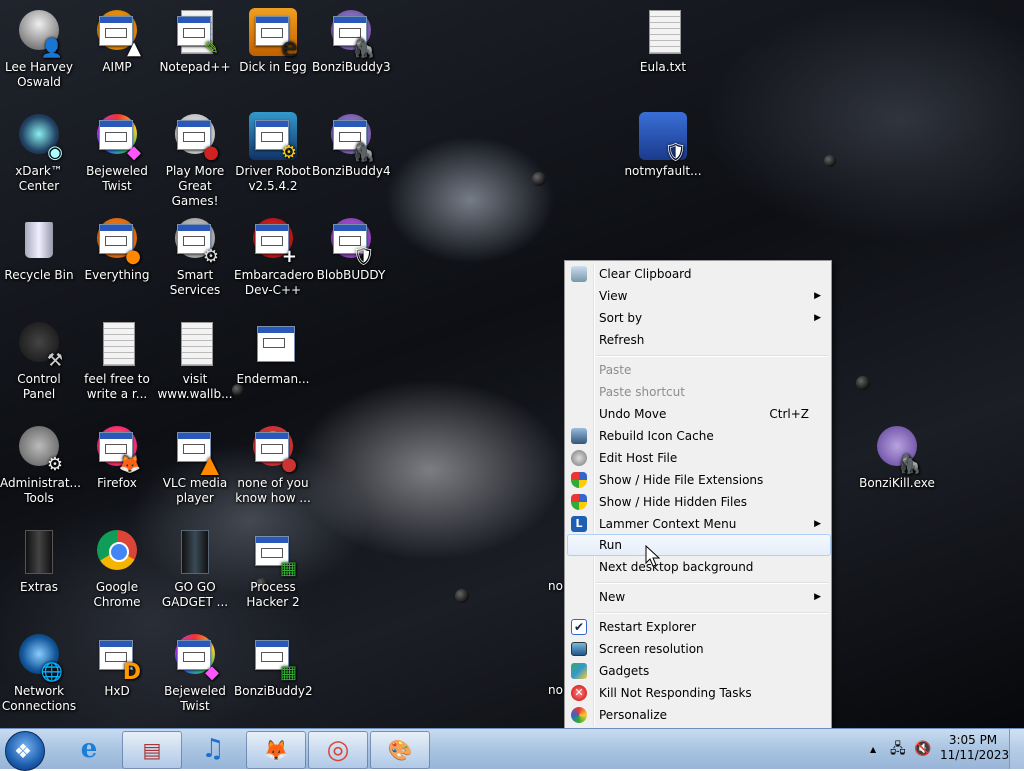 The width and height of the screenshot is (1024, 771). What do you see at coordinates (579, 436) in the screenshot?
I see `rebuild-icon` at bounding box center [579, 436].